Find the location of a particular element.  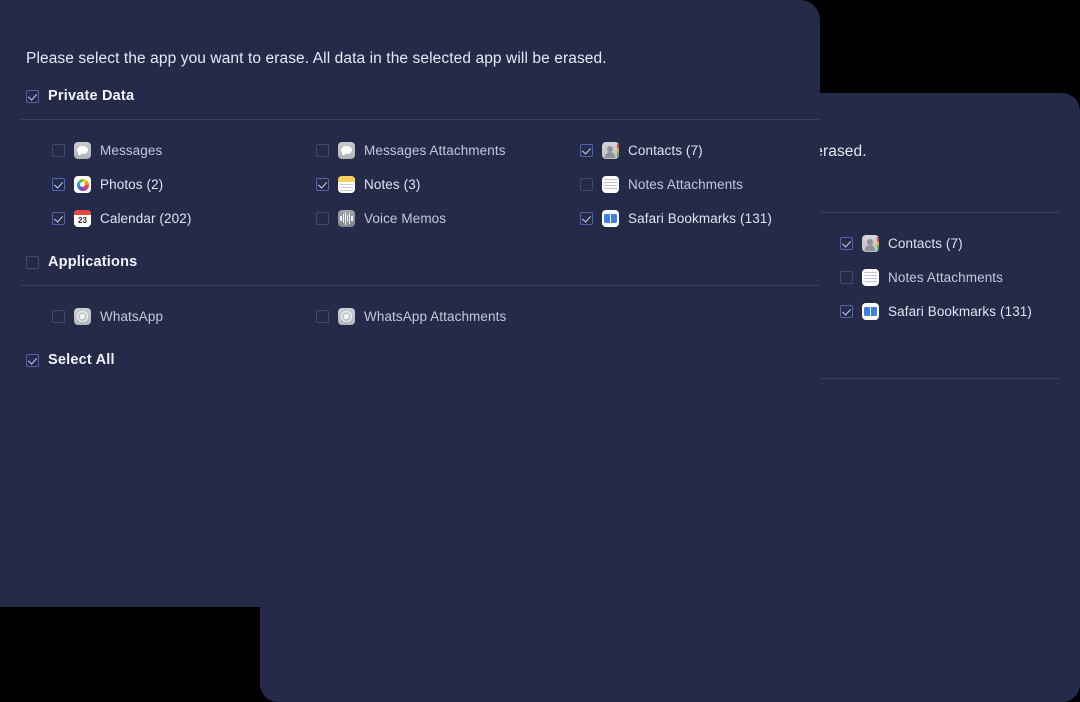

app-row-safari-bookmarks: Safari Bookmarks (131) is located at coordinates (676, 218).